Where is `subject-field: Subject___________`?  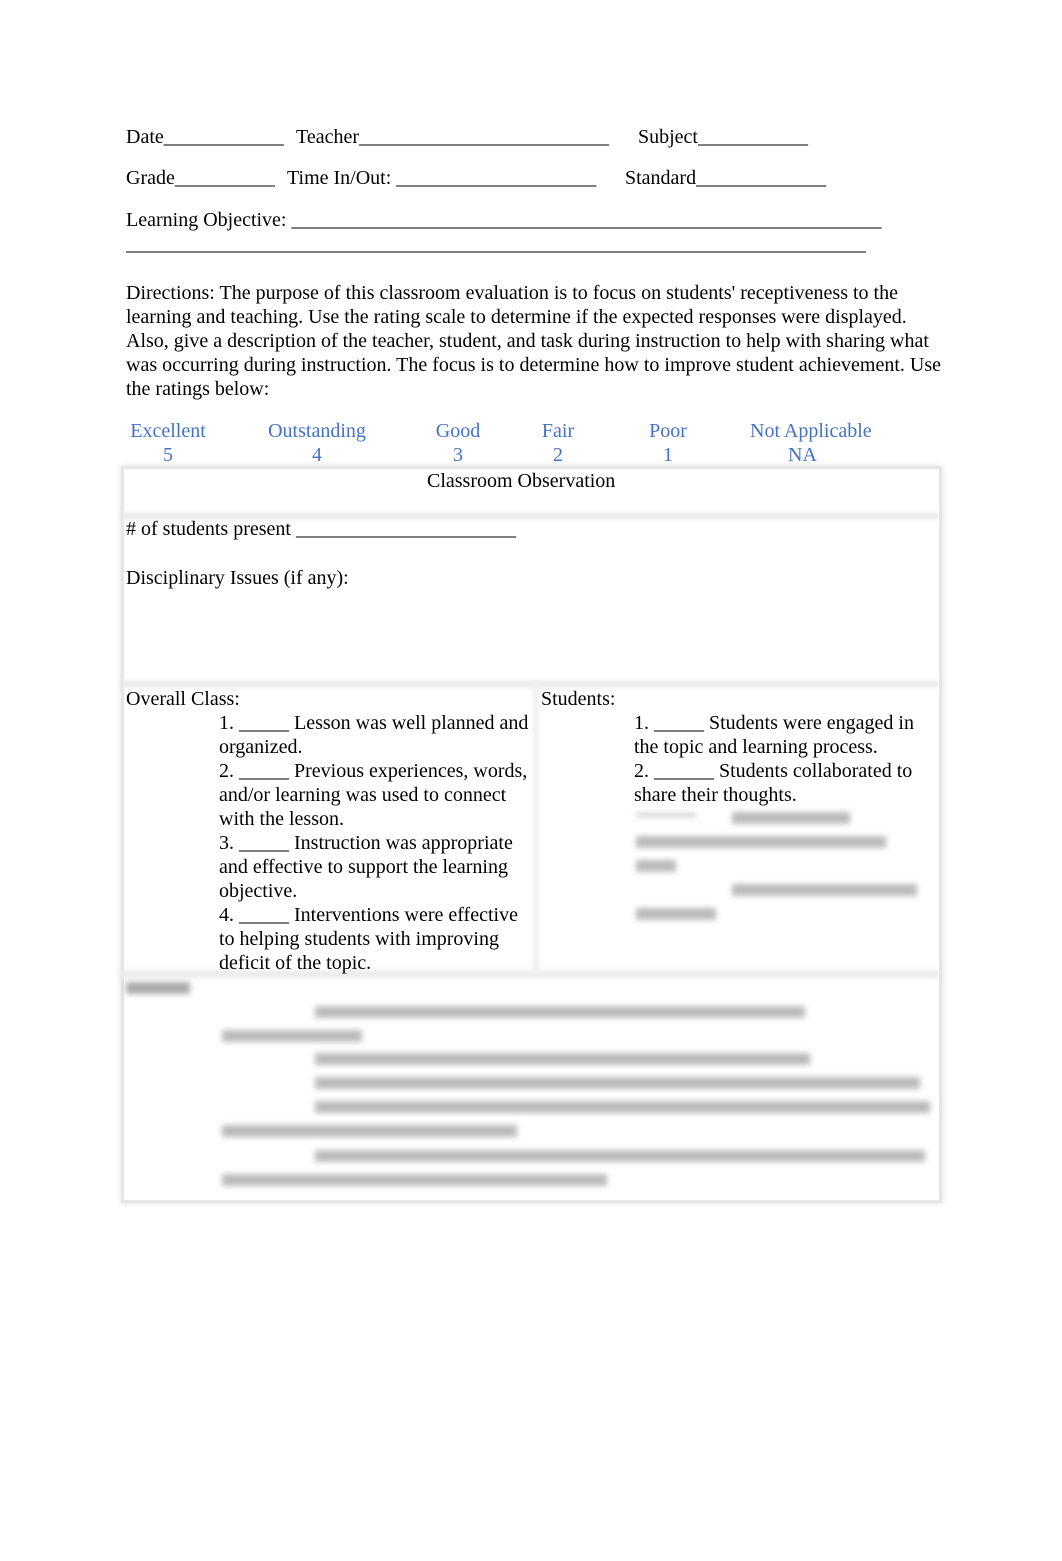 subject-field: Subject___________ is located at coordinates (723, 137).